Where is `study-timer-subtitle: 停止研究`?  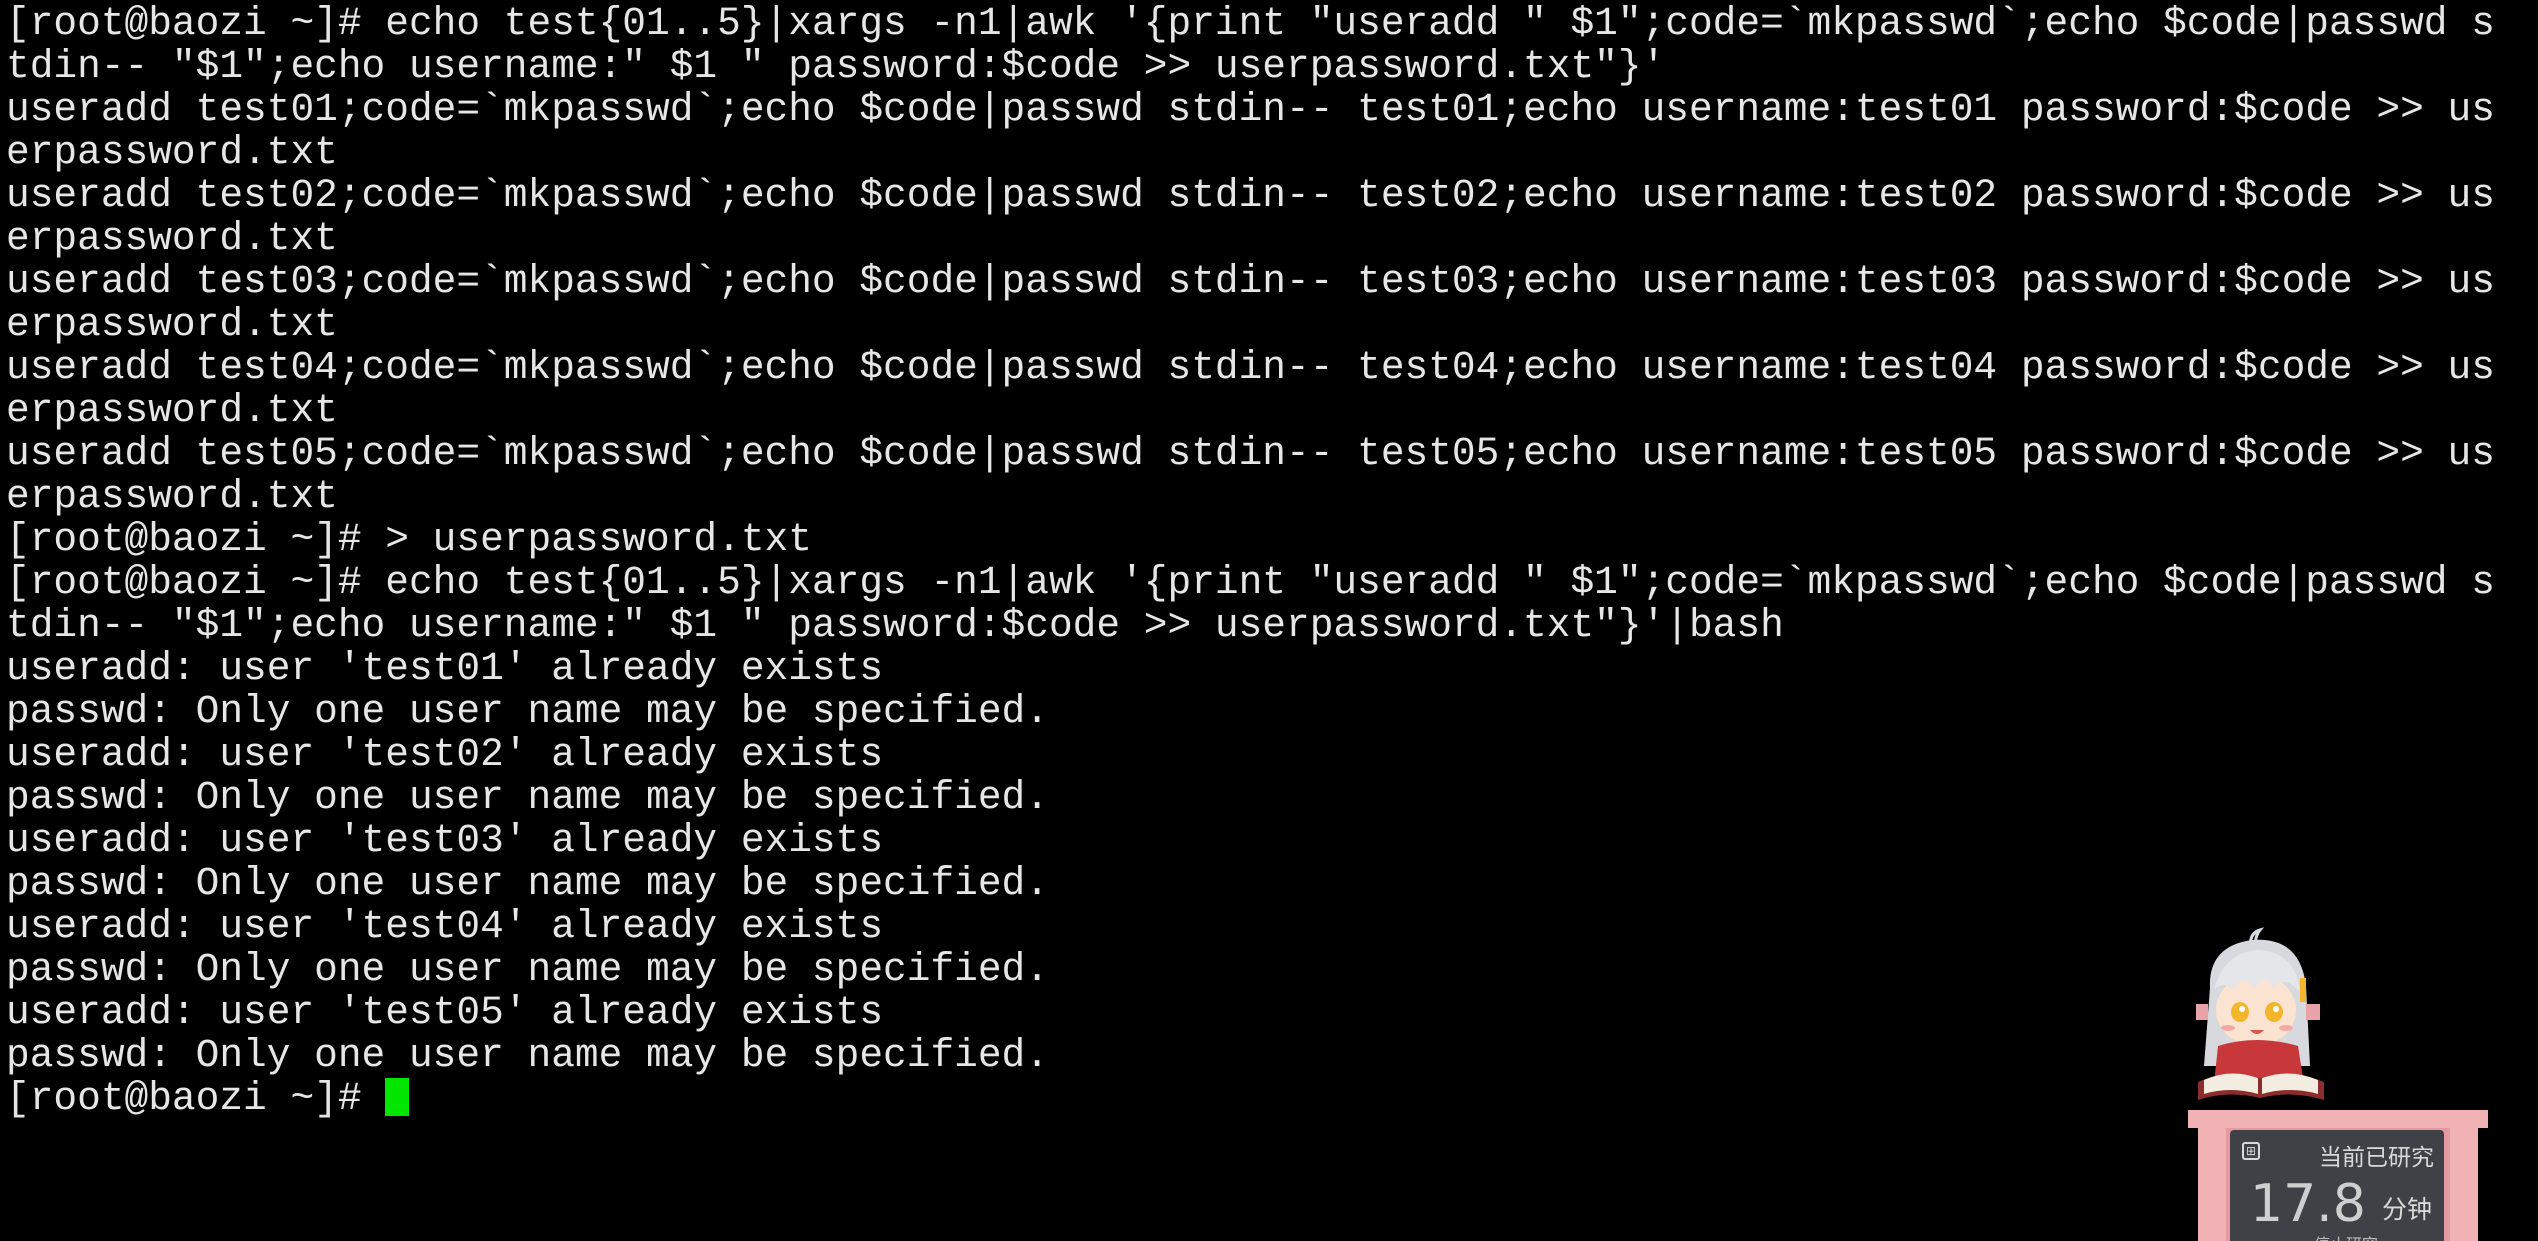
study-timer-subtitle: 停止研究 is located at coordinates (2346, 1236).